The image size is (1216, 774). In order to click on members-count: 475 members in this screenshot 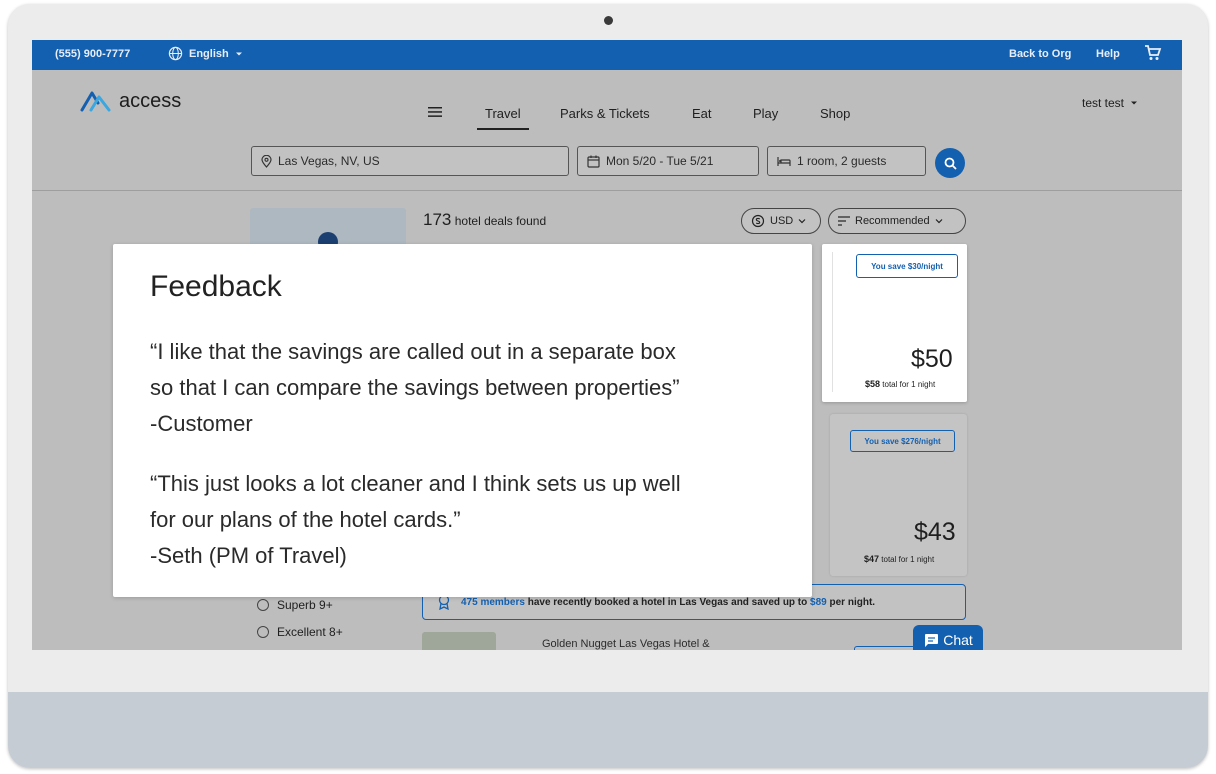, I will do `click(493, 602)`.